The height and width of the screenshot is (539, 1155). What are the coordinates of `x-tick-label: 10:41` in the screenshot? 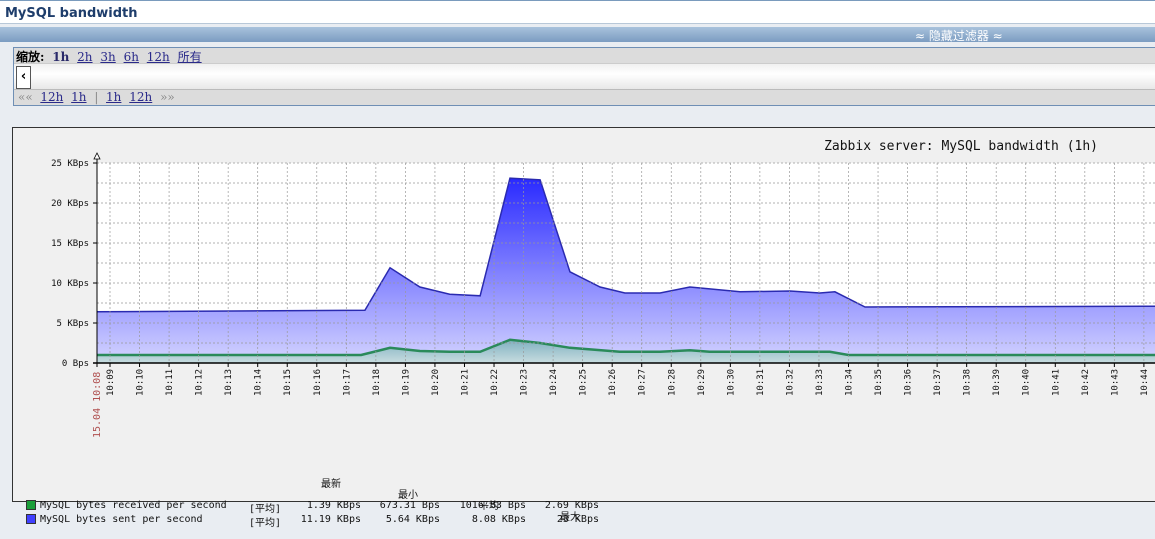 It's located at (1056, 382).